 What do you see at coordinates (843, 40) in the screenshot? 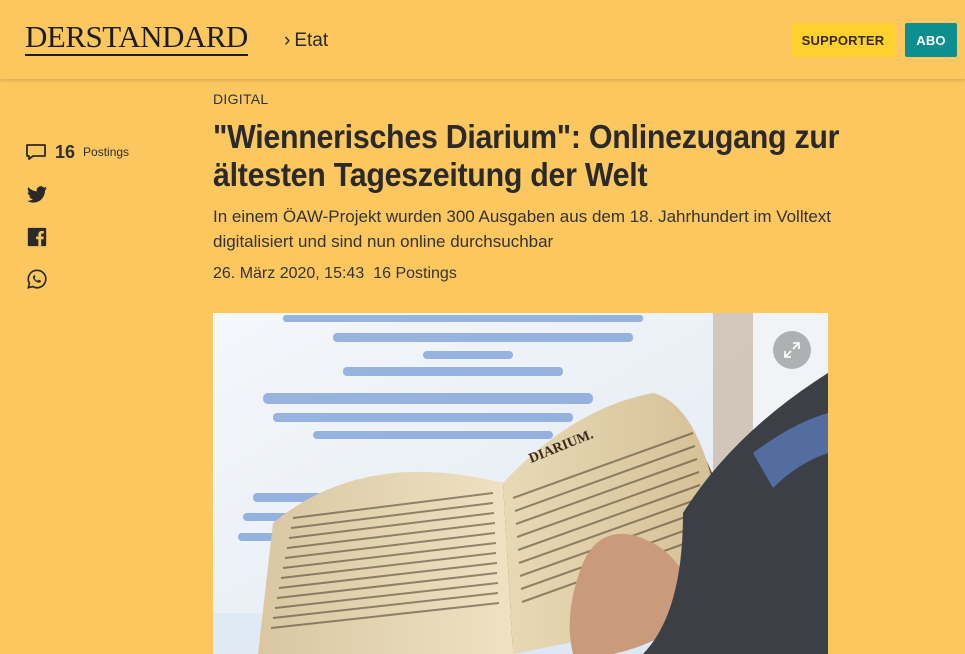
I see `supporter-button: SUPPORTER` at bounding box center [843, 40].